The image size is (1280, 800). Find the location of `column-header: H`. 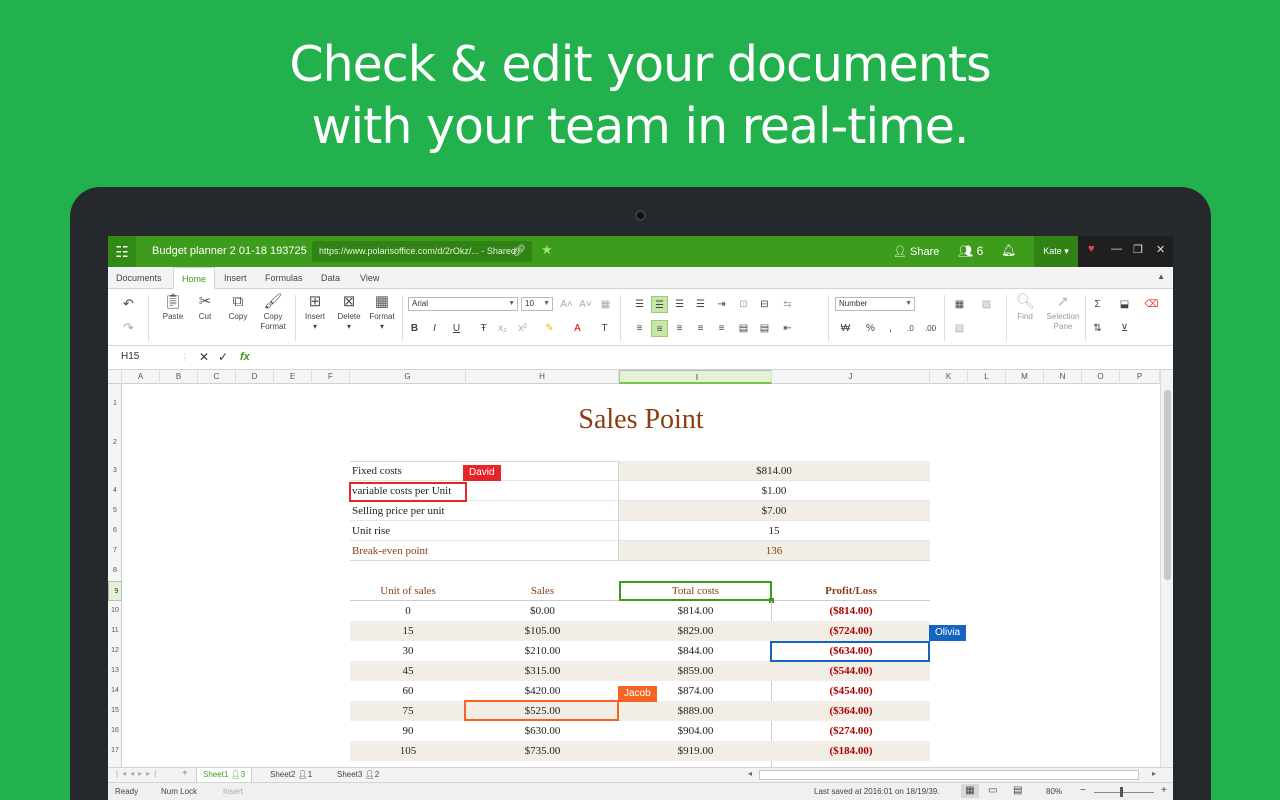

column-header: H is located at coordinates (542, 377).